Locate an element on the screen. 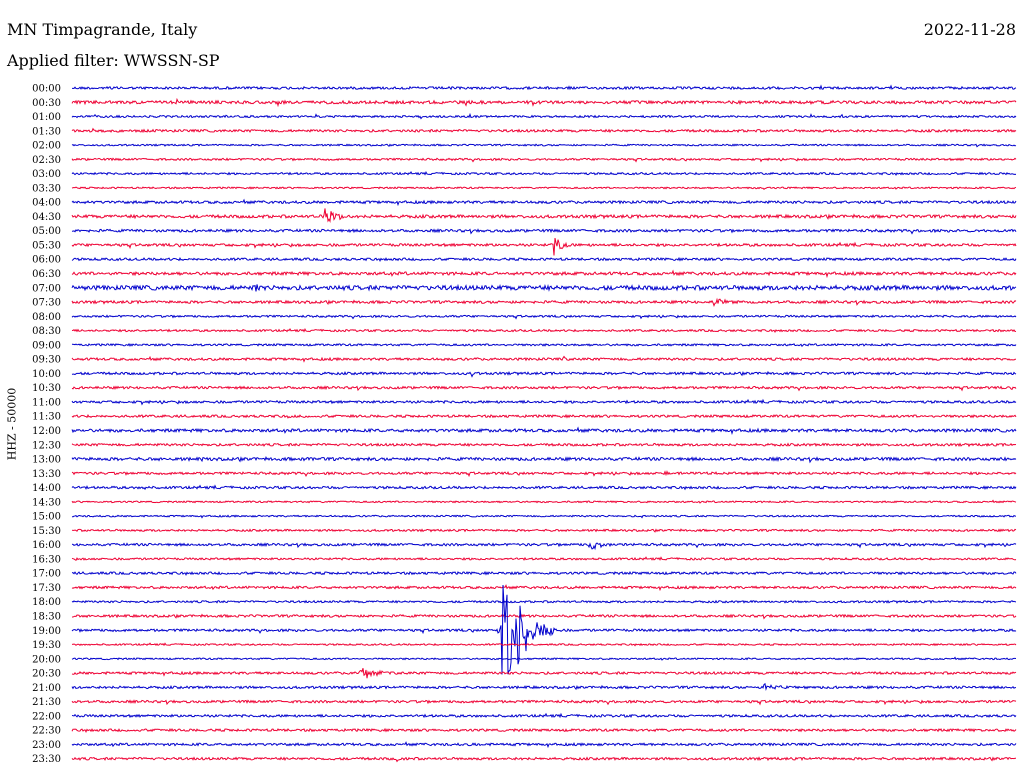  row-label: 20:30 is located at coordinates (46, 674).